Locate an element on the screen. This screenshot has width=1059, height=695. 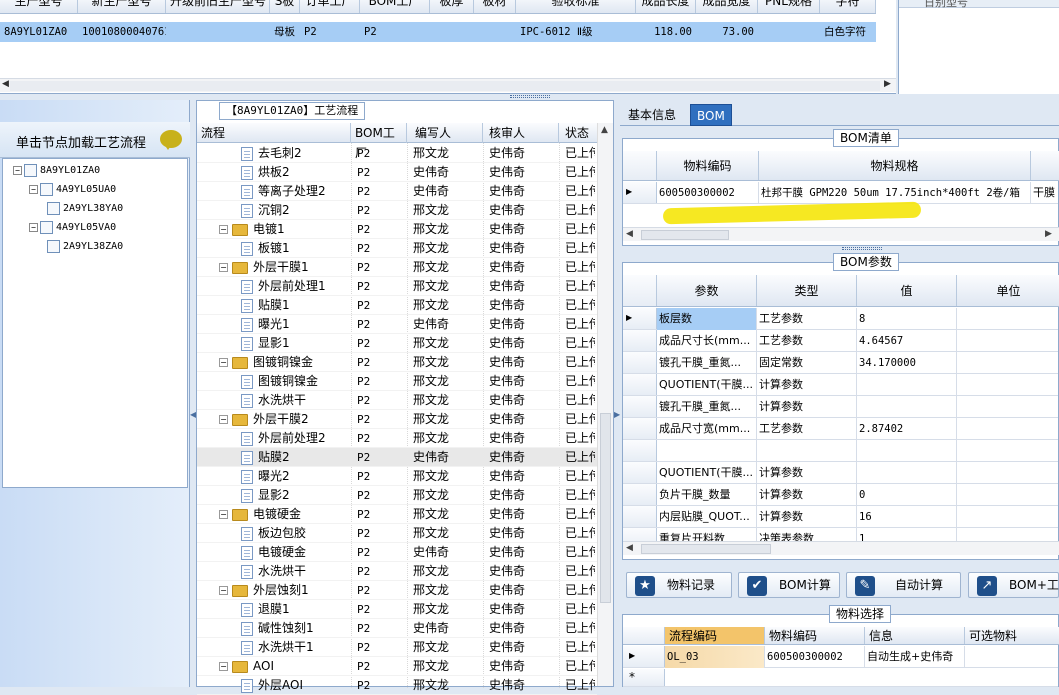
process-name-cell: 曝光1 is located at coordinates (296, 324).